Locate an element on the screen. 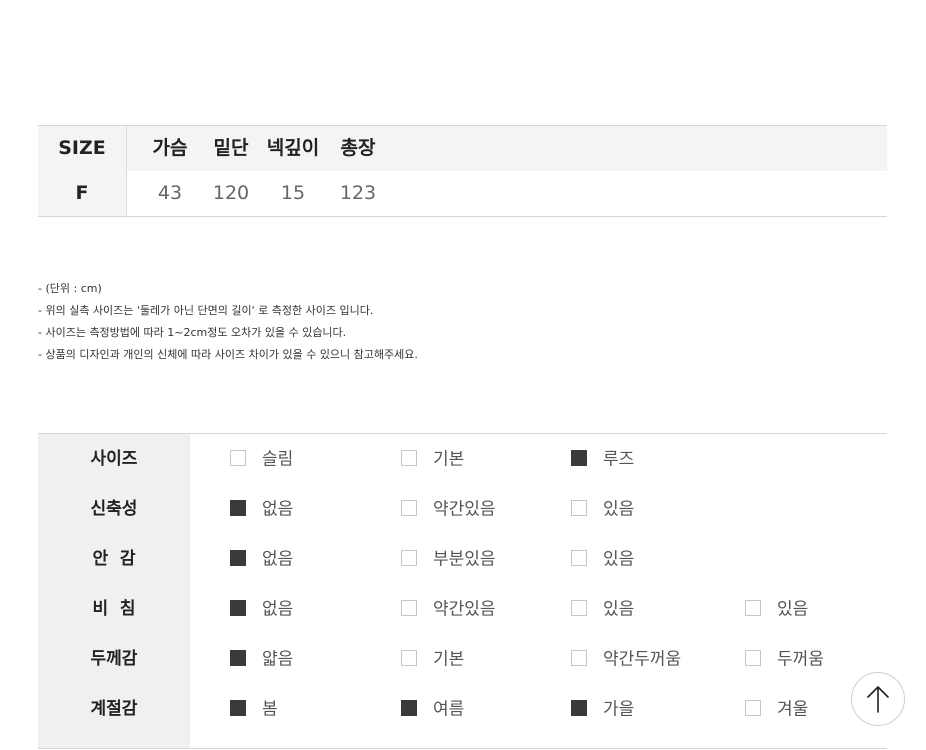 The height and width of the screenshot is (750, 926). size-value: 15 is located at coordinates (293, 193).